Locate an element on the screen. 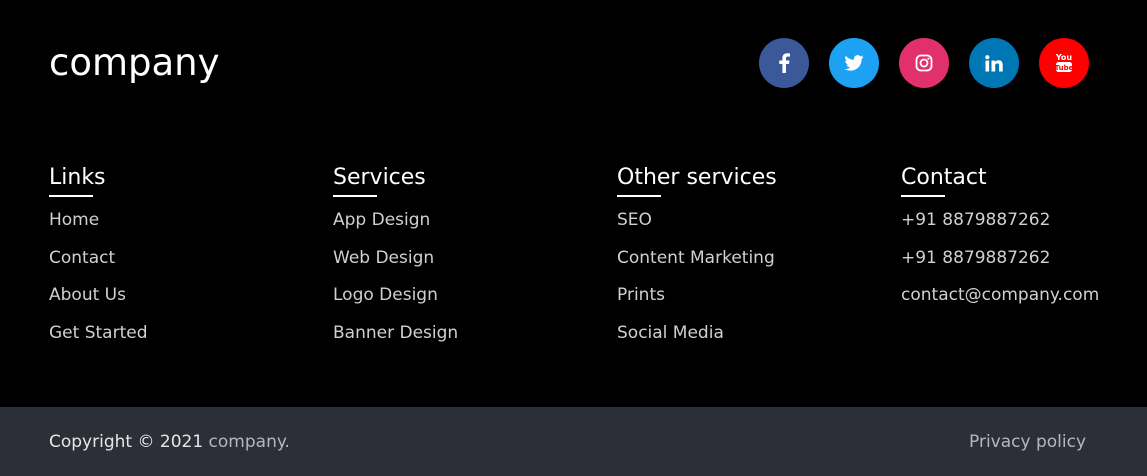 The width and height of the screenshot is (1147, 476). youtube-button: You Tube is located at coordinates (1064, 63).